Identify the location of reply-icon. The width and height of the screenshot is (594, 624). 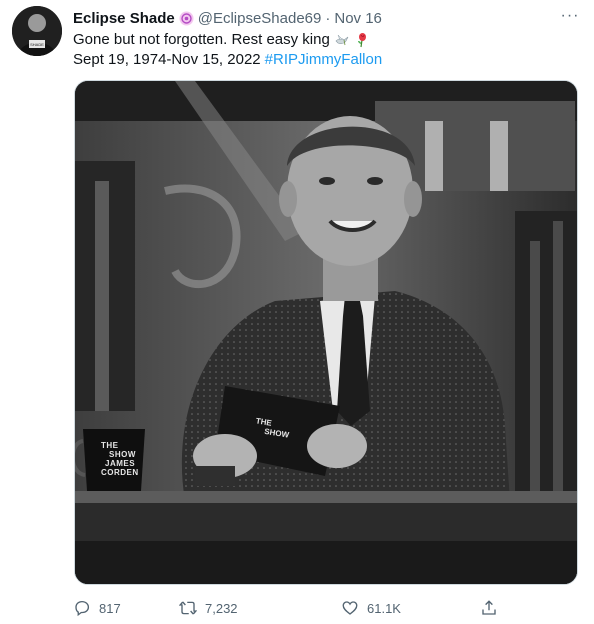
(82, 608).